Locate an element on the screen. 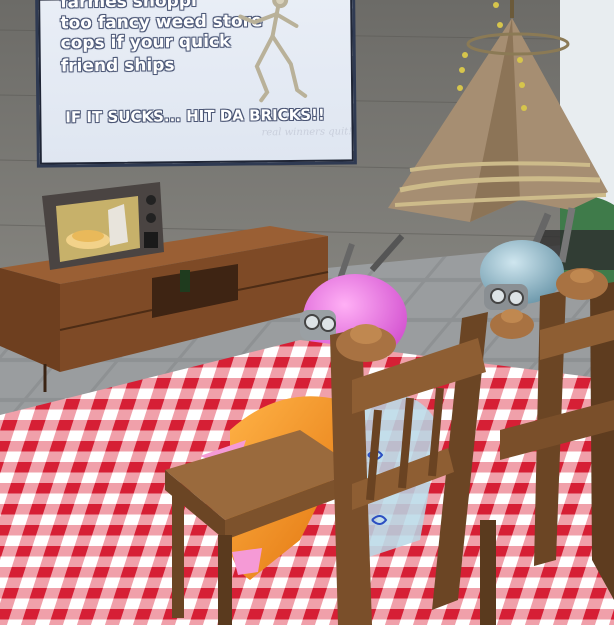 Image resolution: width=614 pixels, height=625 pixels. poster-line-4: friend ships is located at coordinates (117, 66).